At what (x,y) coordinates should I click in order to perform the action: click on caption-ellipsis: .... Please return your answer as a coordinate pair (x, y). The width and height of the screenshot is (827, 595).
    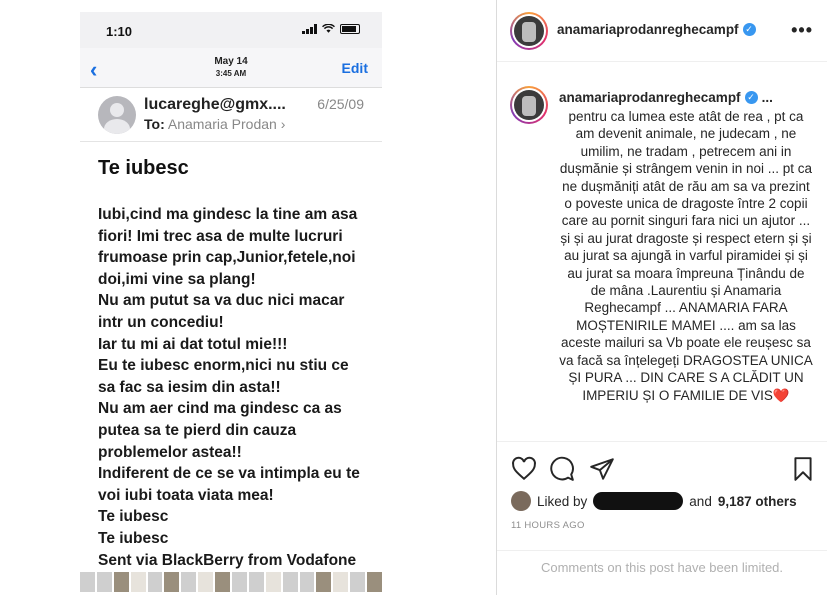
    Looking at the image, I should click on (767, 97).